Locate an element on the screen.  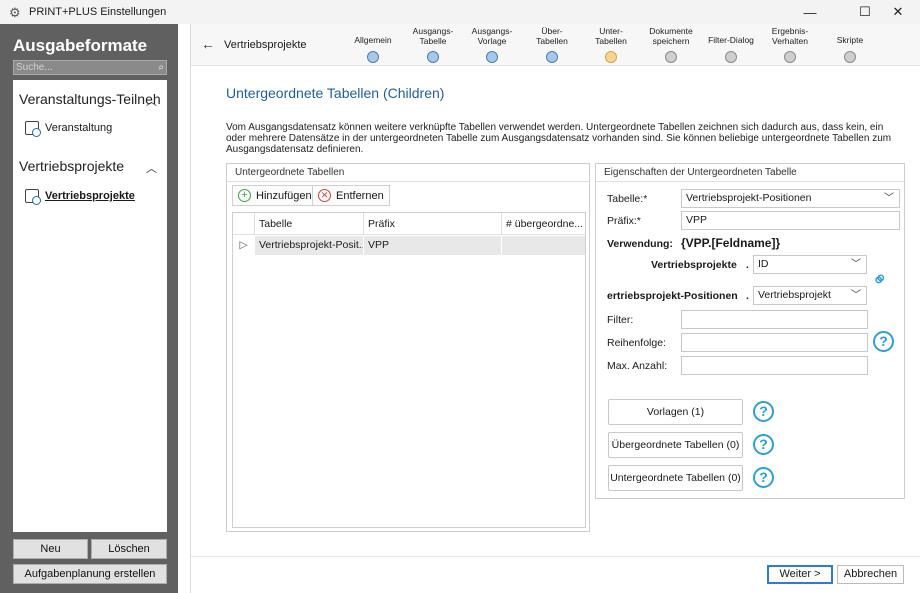
wizard-step: Allgemein is located at coordinates (373, 44).